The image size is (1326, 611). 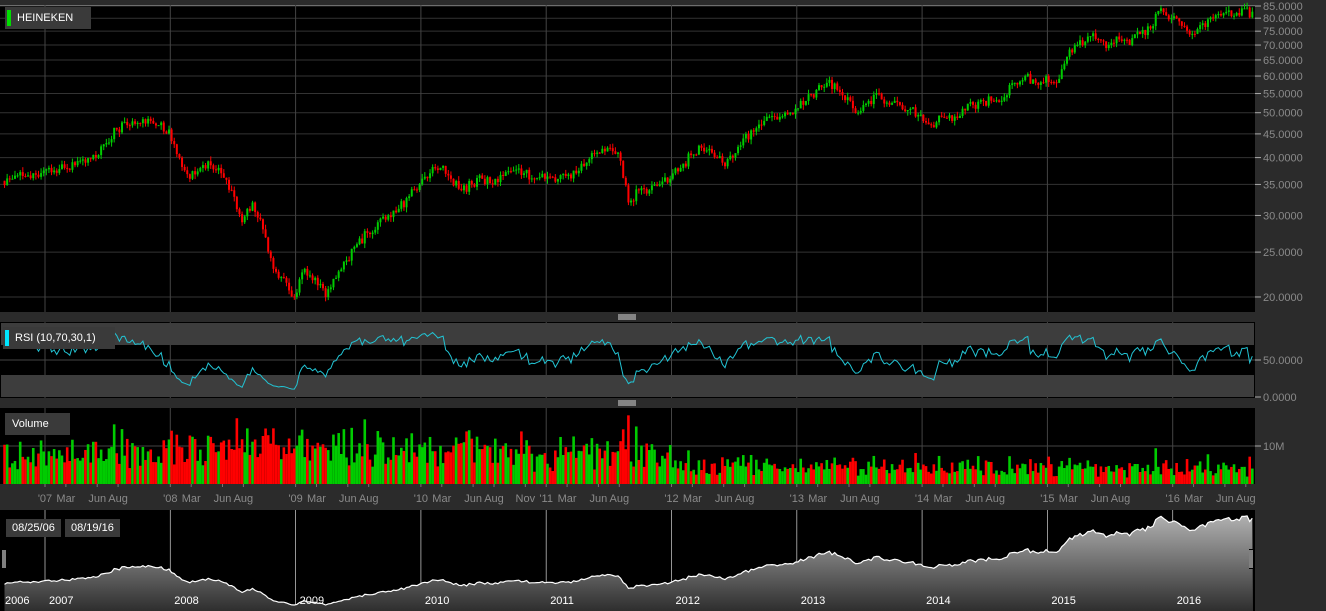 I want to click on navigator-right-handle, so click(x=1251, y=559).